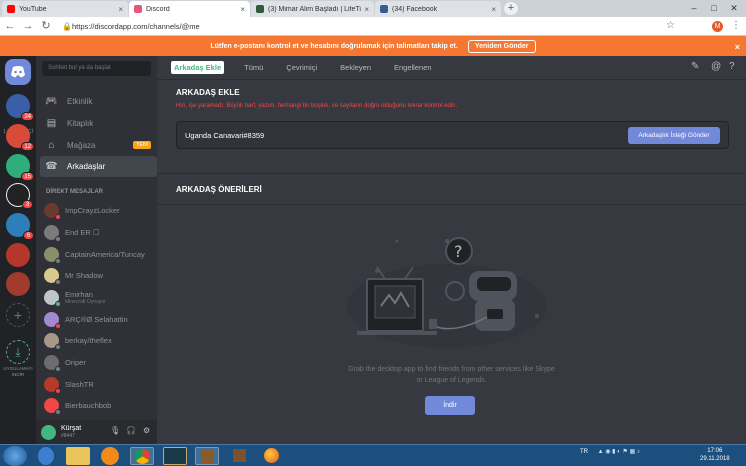  What do you see at coordinates (98, 362) in the screenshot?
I see `dm-item: Oriper` at bounding box center [98, 362].